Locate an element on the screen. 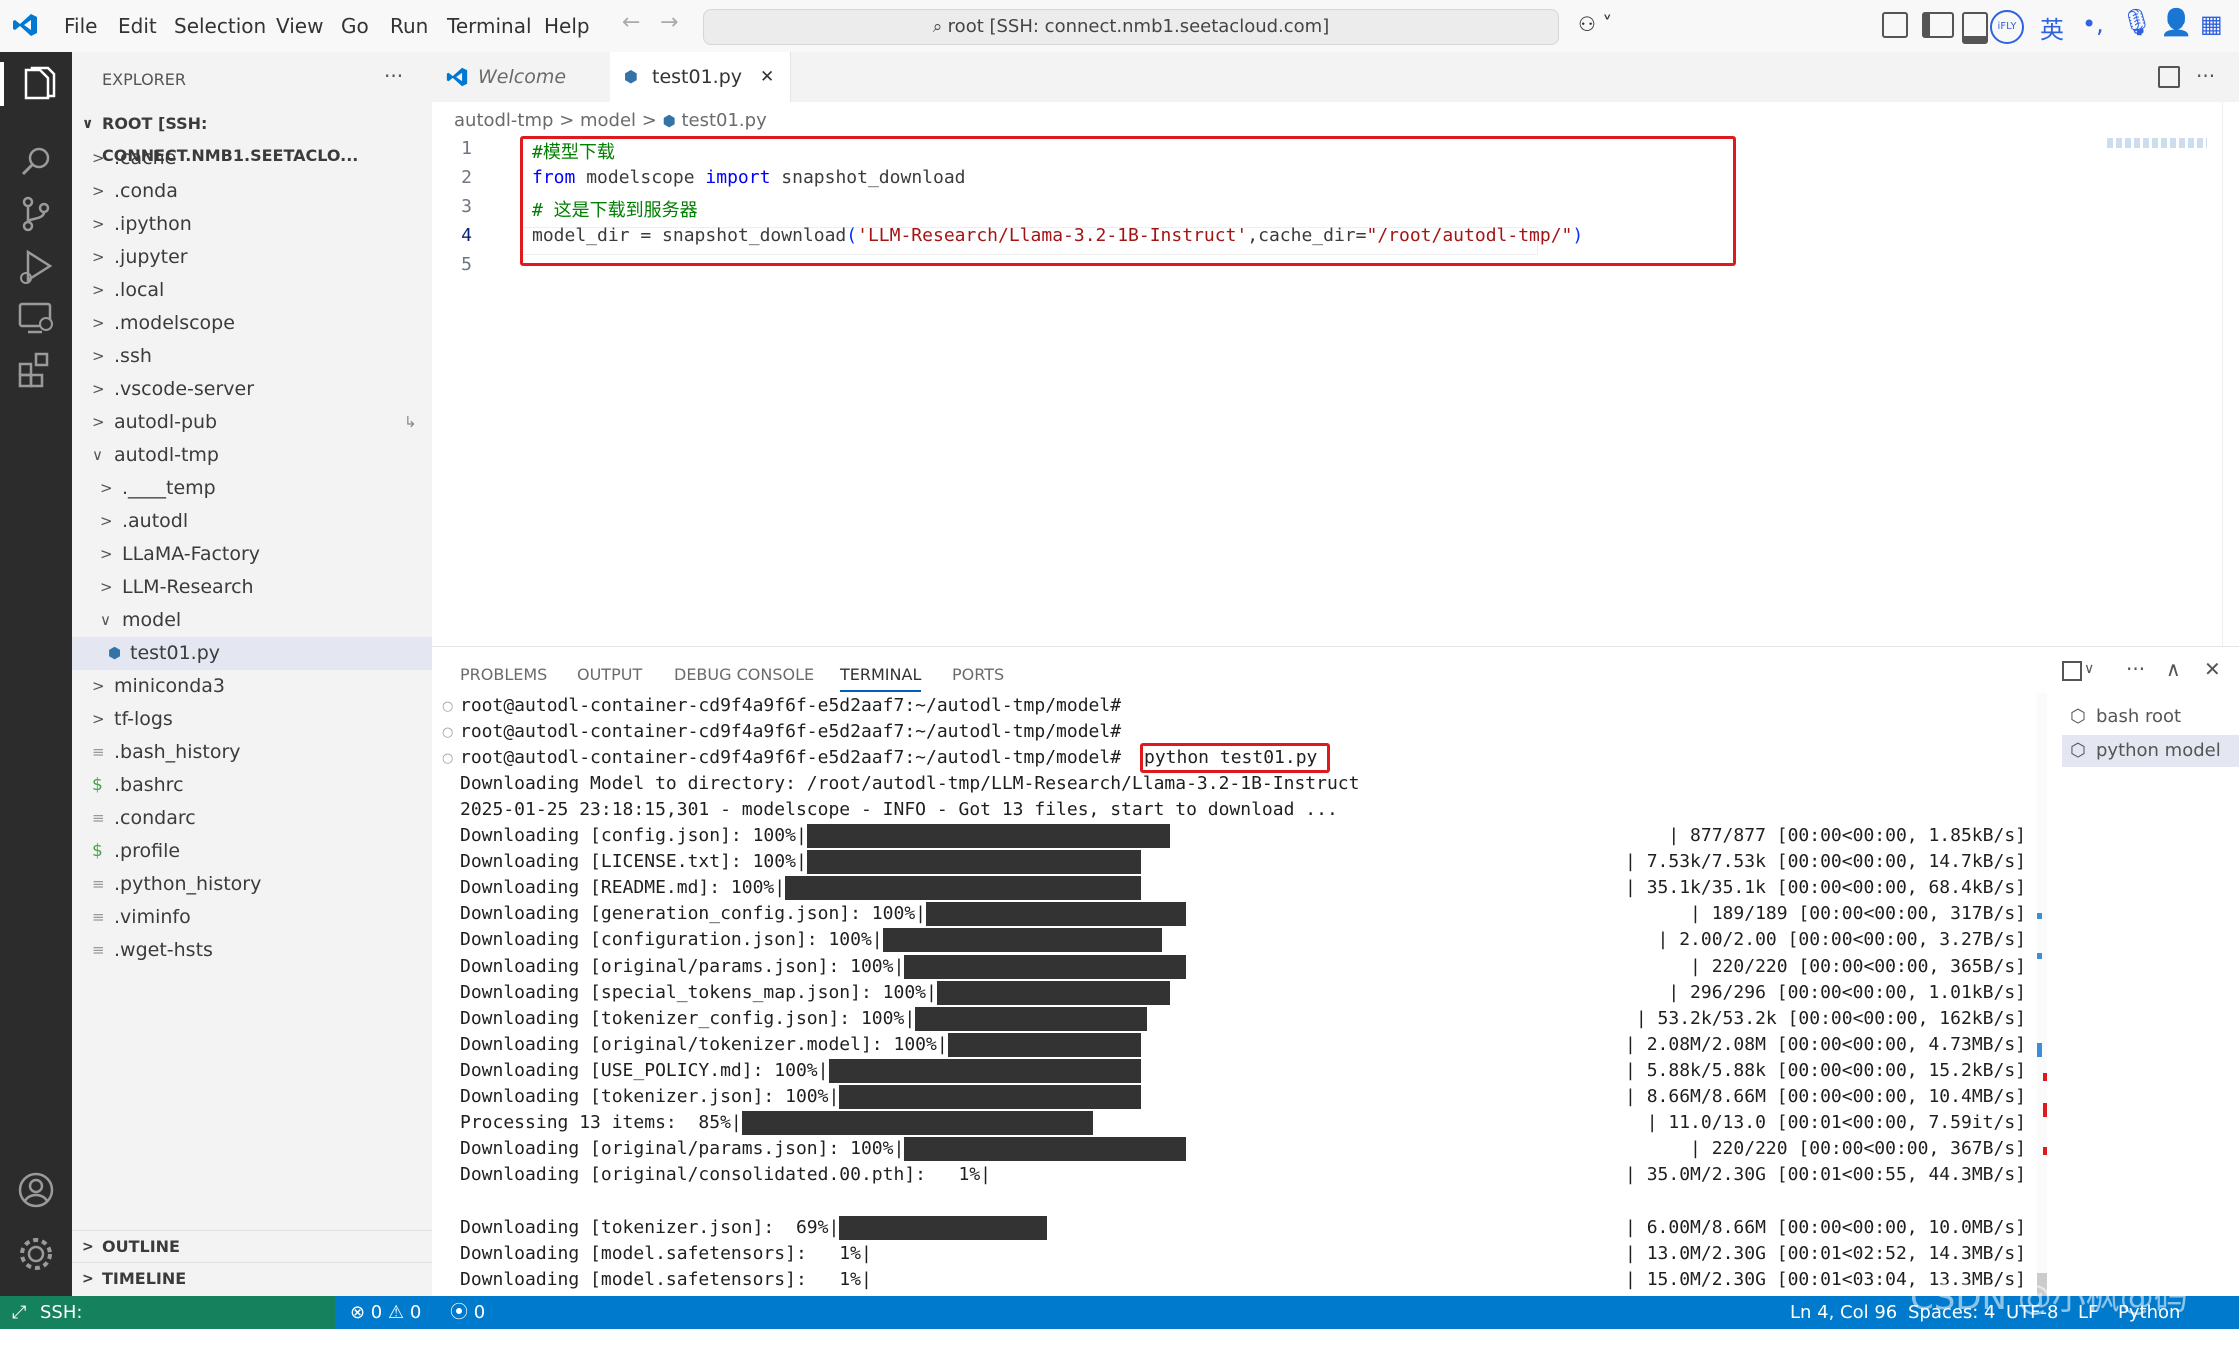 The height and width of the screenshot is (1362, 2239). minimap is located at coordinates (2157, 143).